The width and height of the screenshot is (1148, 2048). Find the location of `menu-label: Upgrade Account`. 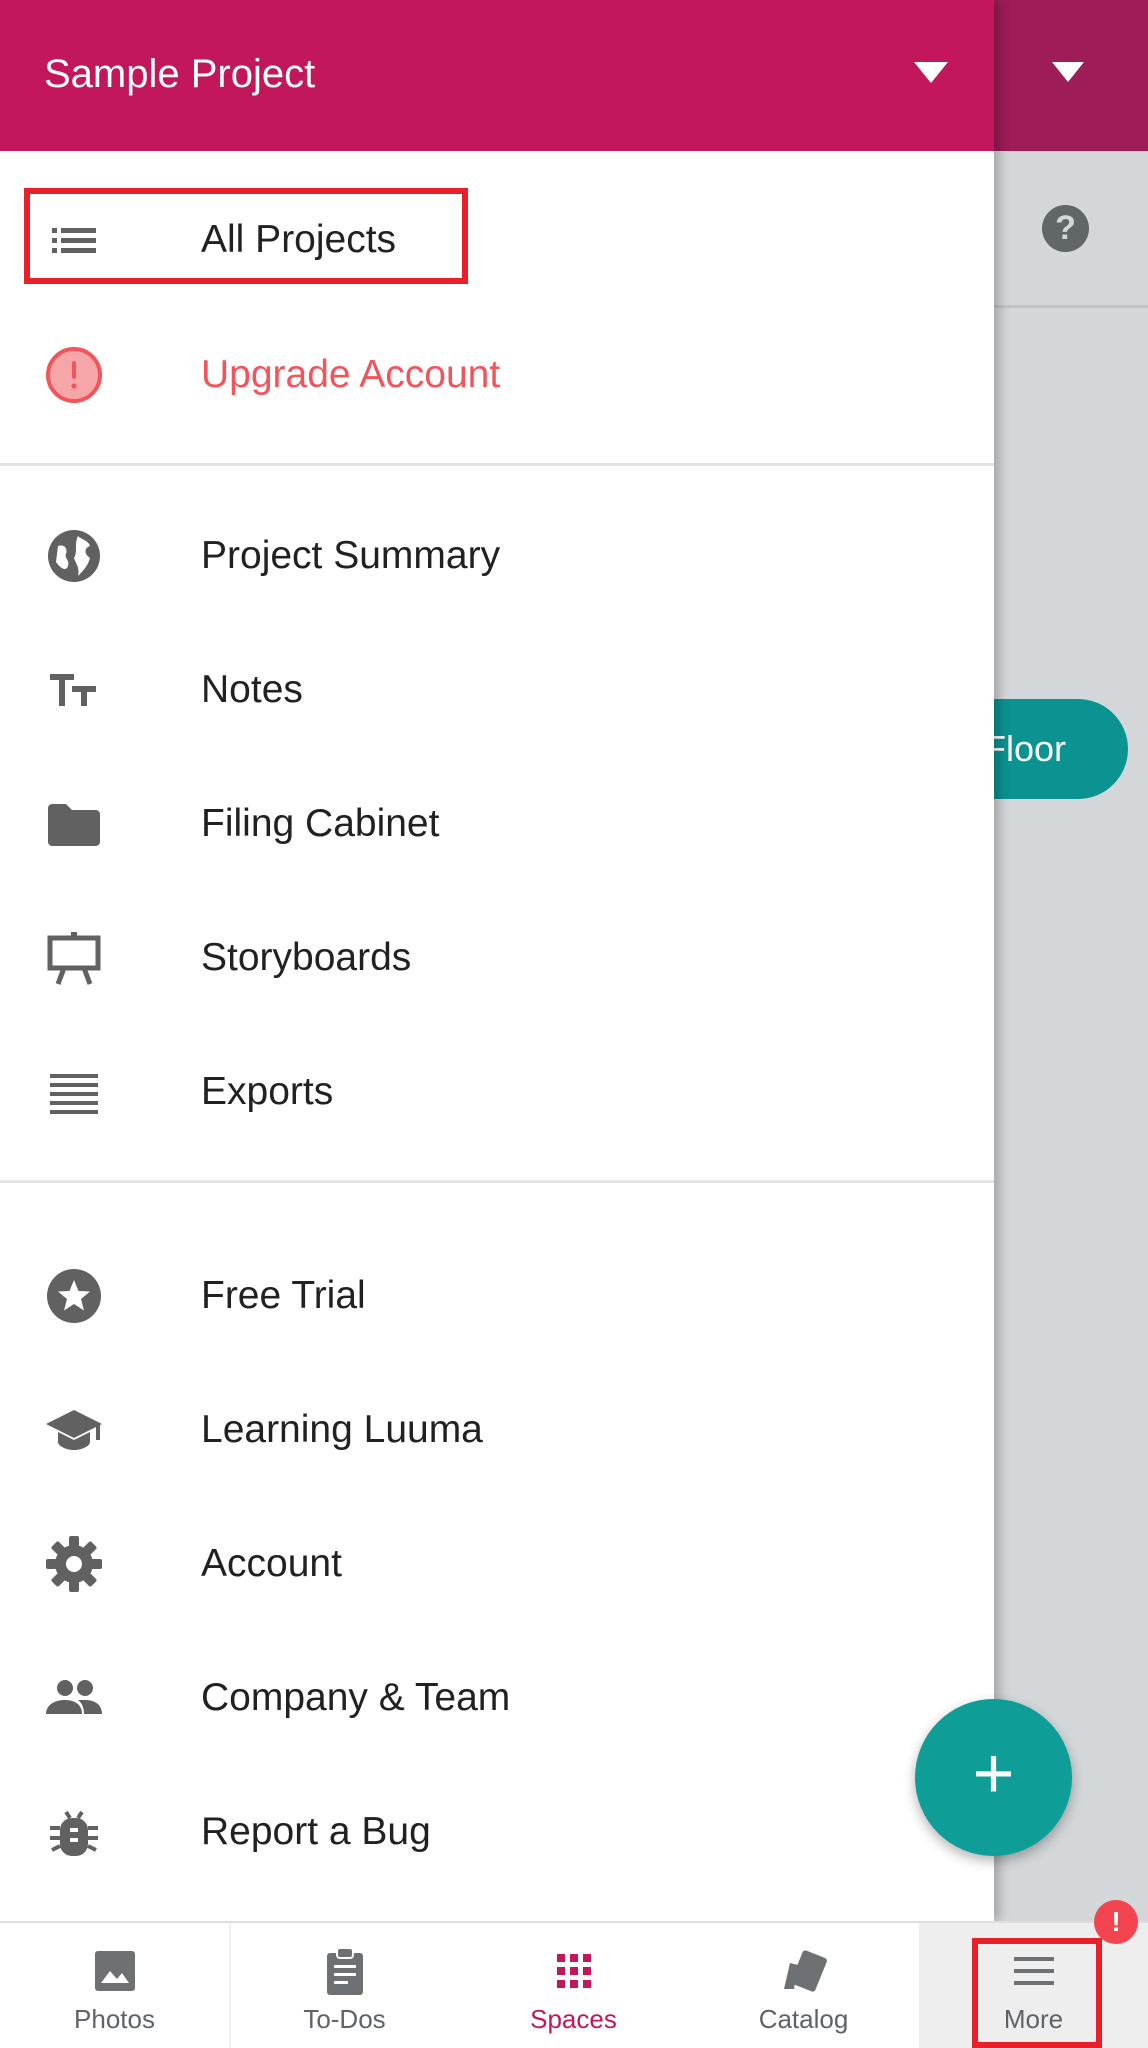

menu-label: Upgrade Account is located at coordinates (351, 374).